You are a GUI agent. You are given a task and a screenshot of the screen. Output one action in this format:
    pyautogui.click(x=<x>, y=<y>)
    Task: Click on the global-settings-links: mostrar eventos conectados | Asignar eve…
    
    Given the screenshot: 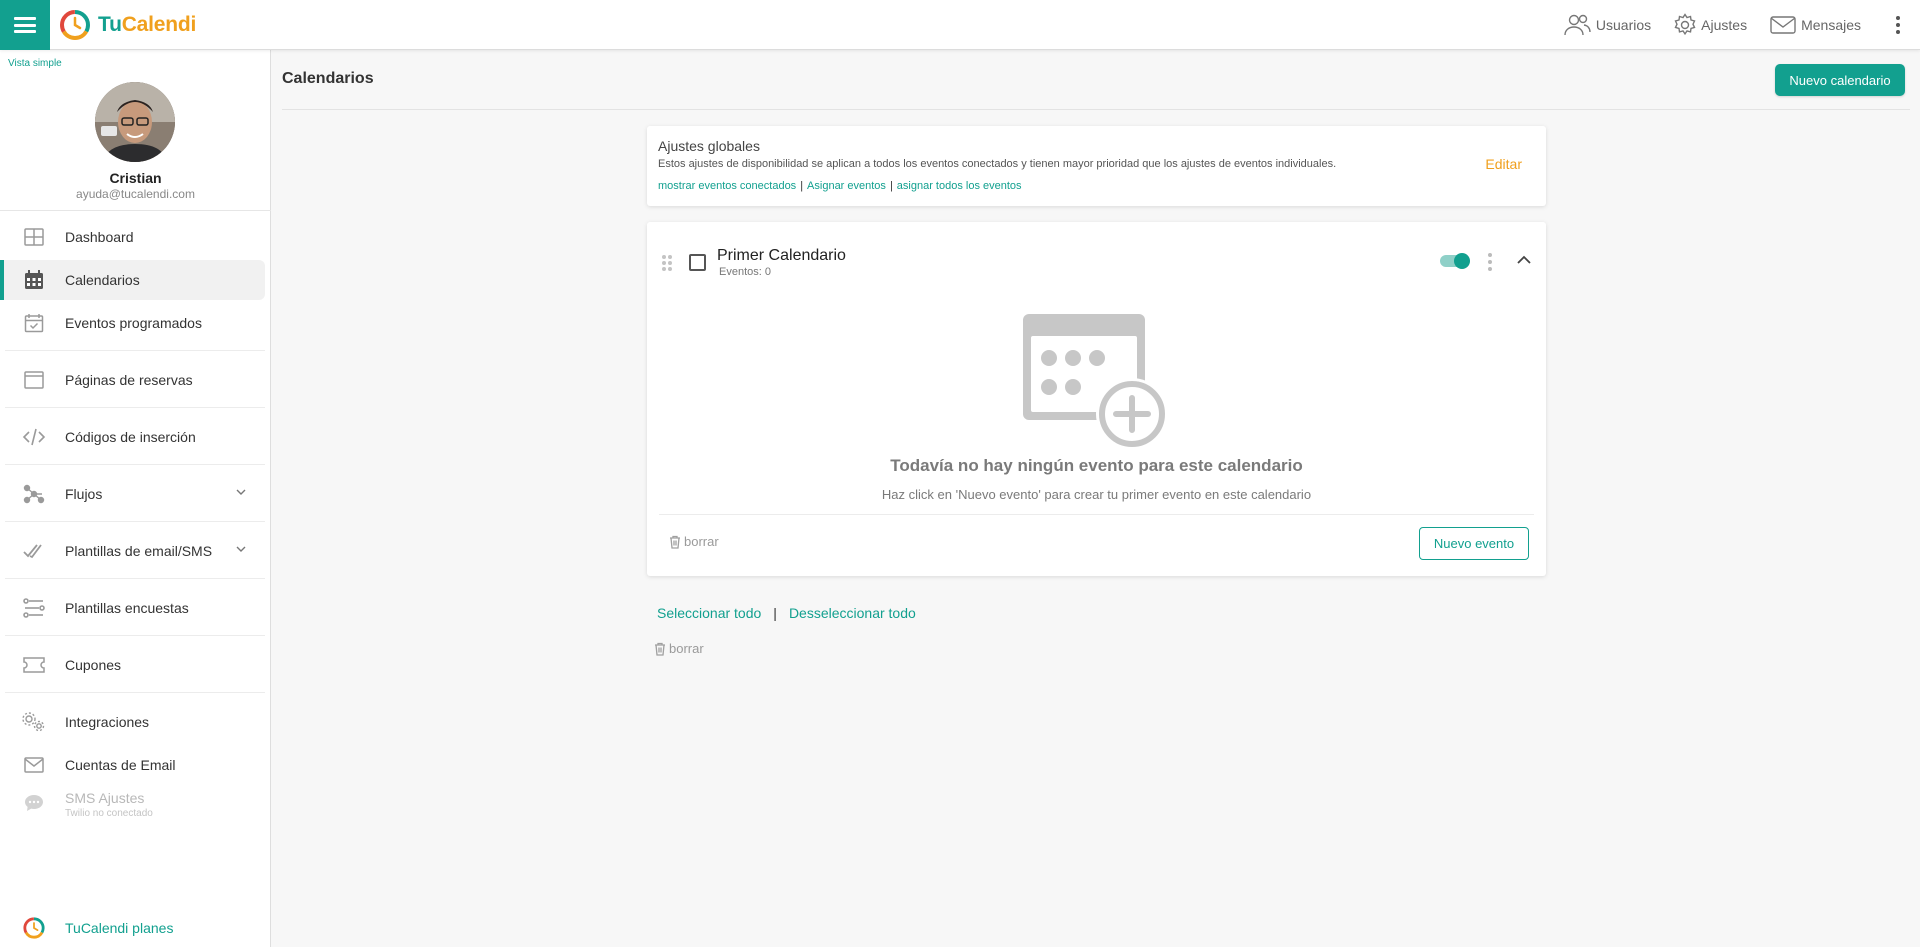 What is the action you would take?
    pyautogui.click(x=840, y=186)
    